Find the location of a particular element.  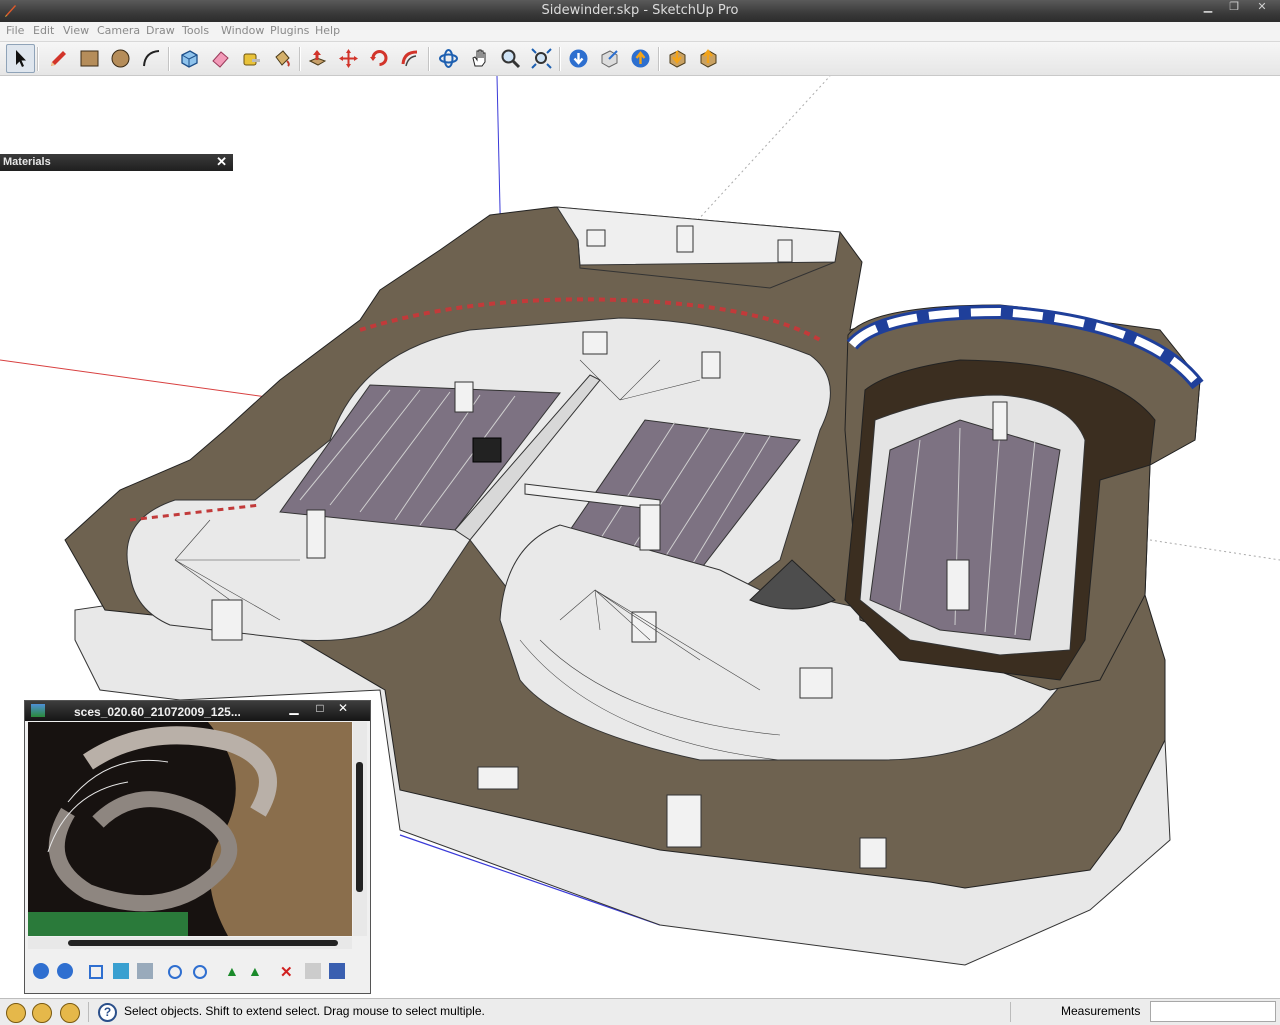

menu-tools: Tools is located at coordinates (195, 30).